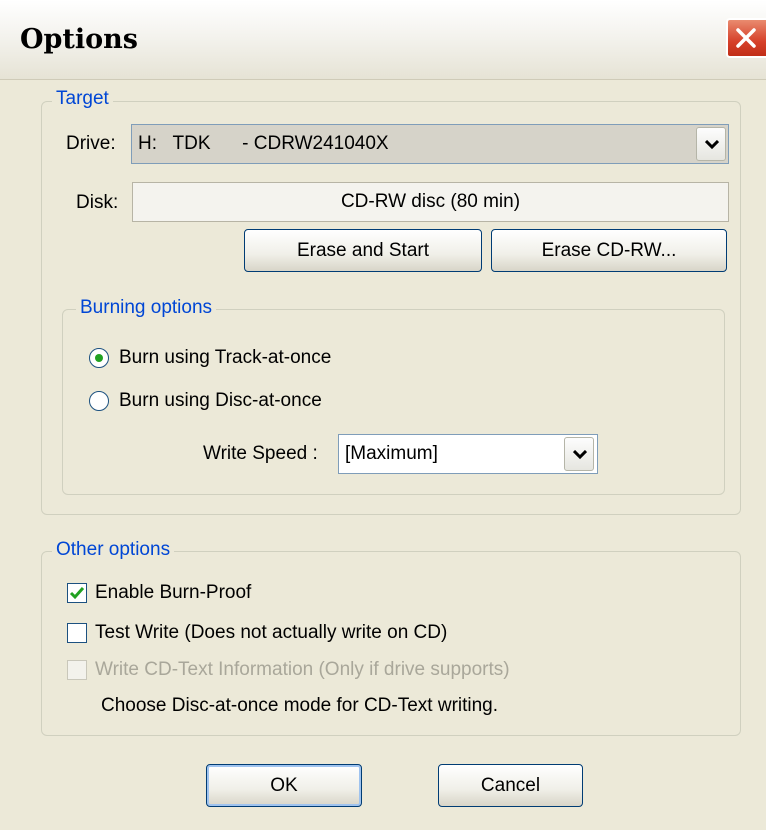 Image resolution: width=766 pixels, height=830 pixels. I want to click on track-at-once-radio, so click(99, 358).